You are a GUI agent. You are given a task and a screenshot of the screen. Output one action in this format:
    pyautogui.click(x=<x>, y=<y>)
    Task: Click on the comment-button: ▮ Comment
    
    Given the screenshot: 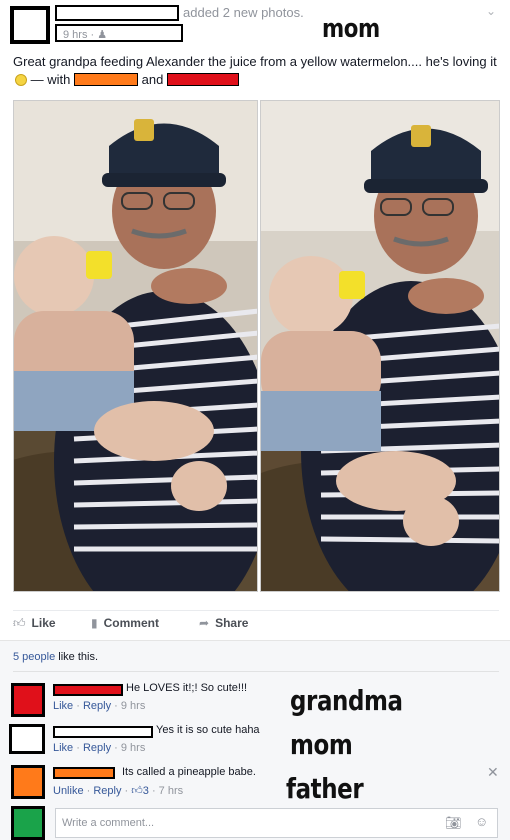 What is the action you would take?
    pyautogui.click(x=125, y=623)
    